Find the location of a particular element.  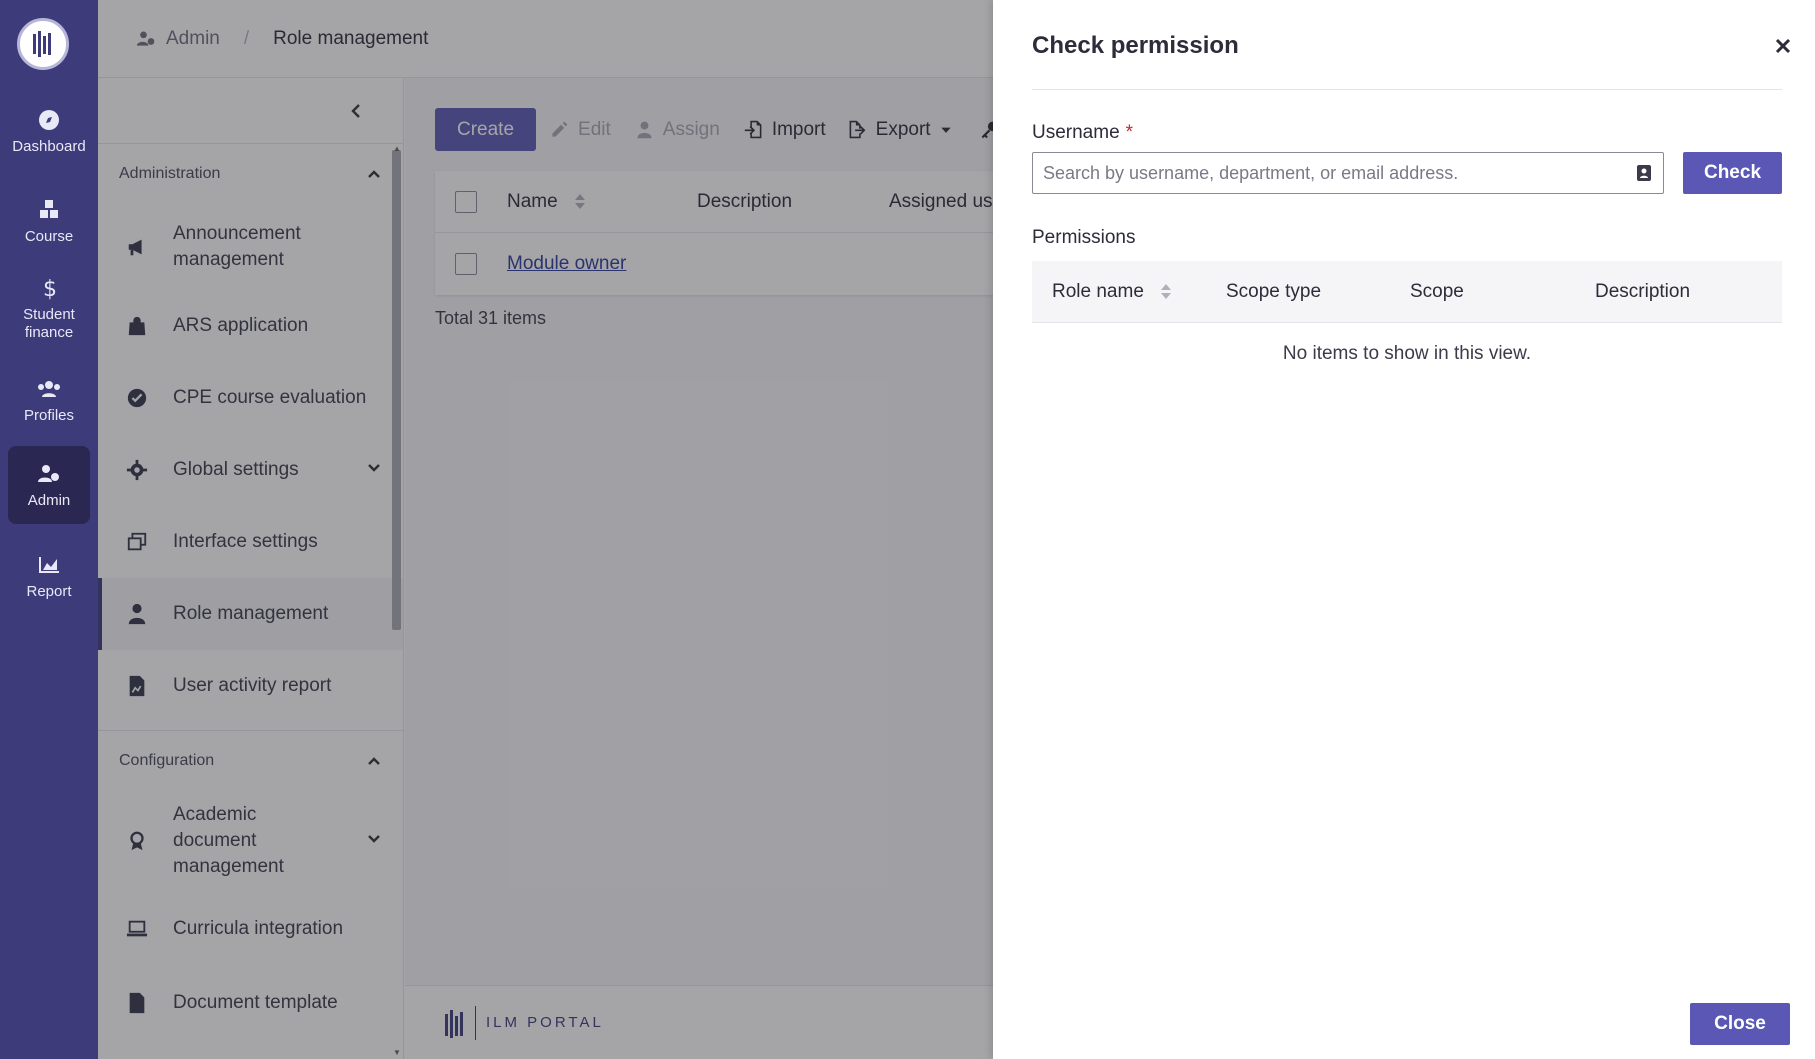

address-book-icon is located at coordinates (1644, 173).